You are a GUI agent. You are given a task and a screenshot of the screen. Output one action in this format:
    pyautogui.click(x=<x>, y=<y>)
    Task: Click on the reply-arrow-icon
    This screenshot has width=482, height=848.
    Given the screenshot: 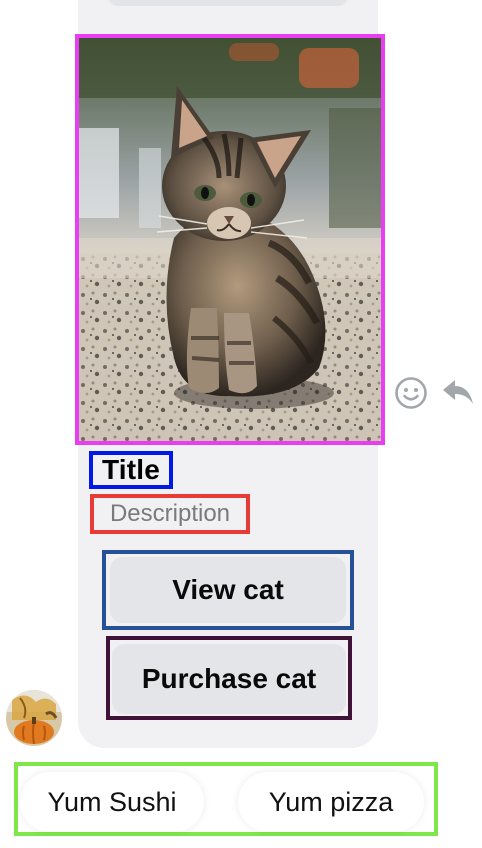 What is the action you would take?
    pyautogui.click(x=458, y=393)
    